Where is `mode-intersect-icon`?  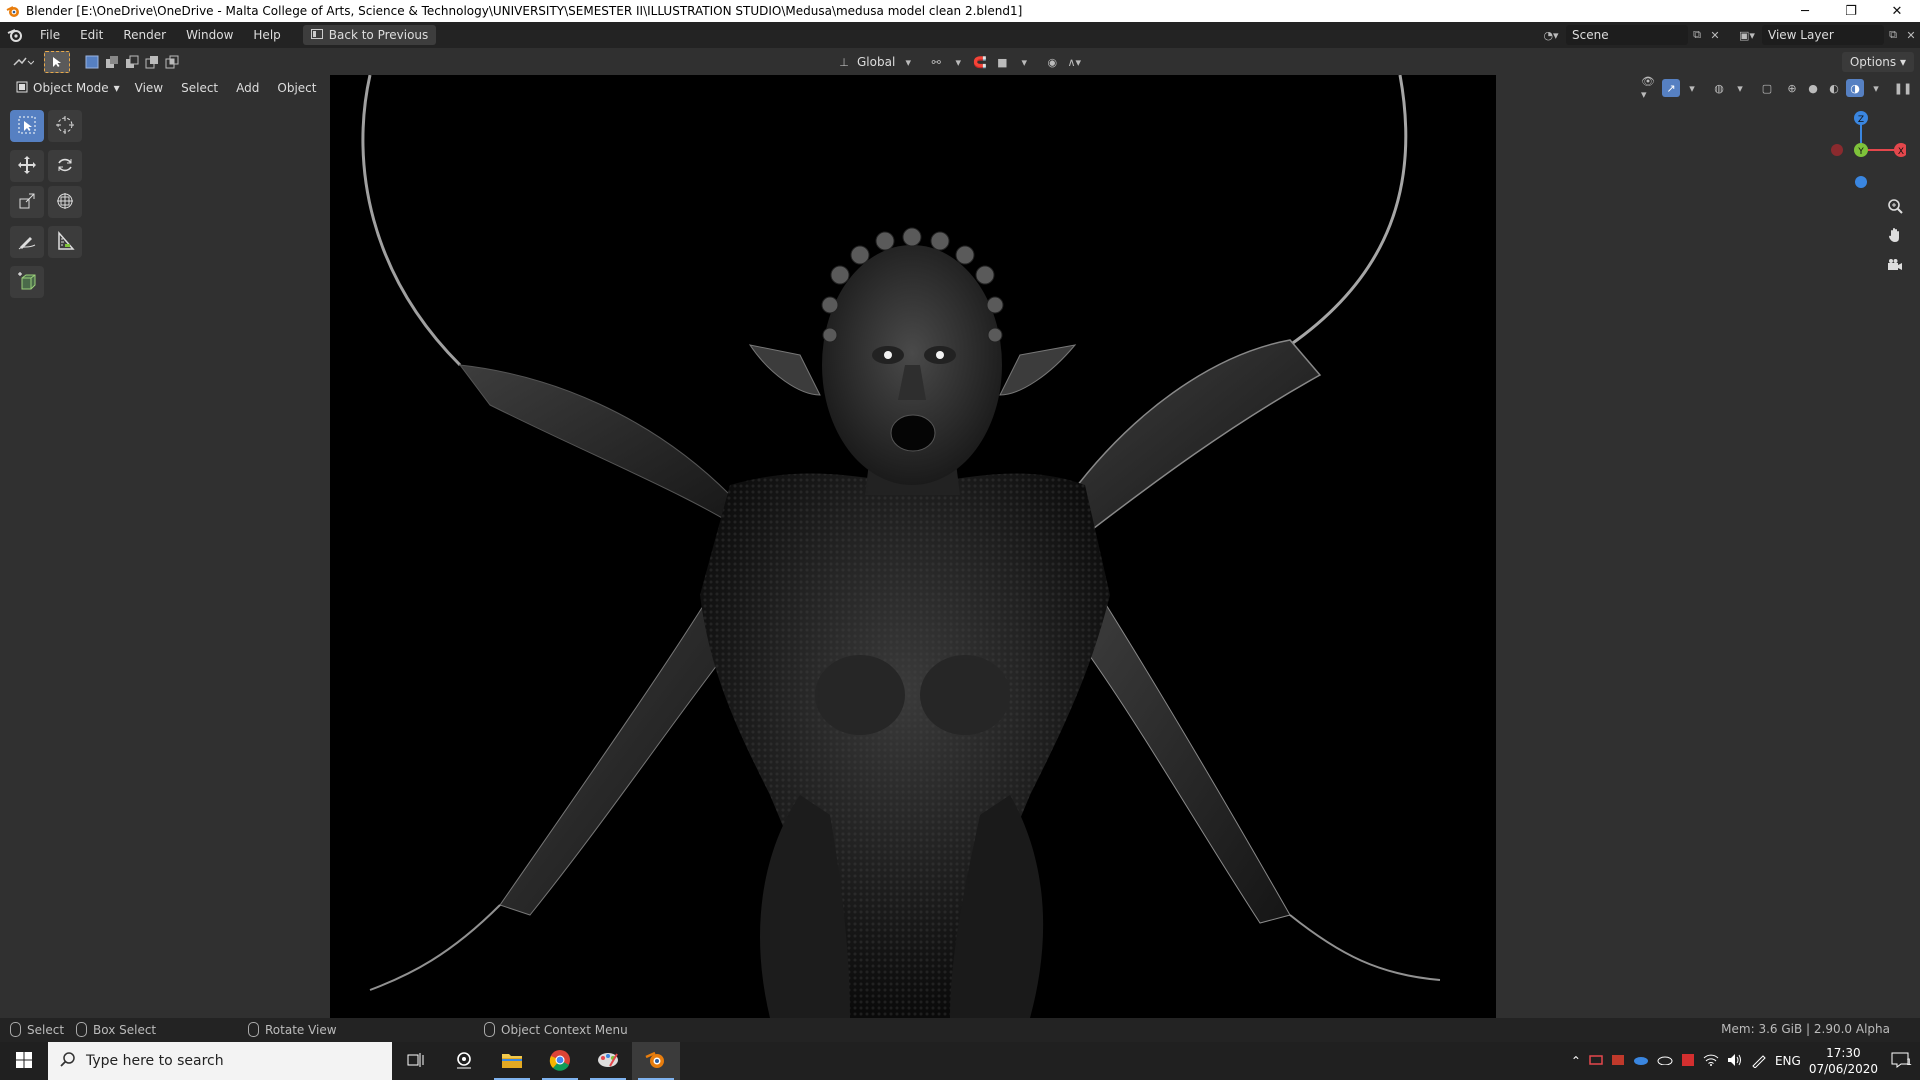 mode-intersect-icon is located at coordinates (172, 62).